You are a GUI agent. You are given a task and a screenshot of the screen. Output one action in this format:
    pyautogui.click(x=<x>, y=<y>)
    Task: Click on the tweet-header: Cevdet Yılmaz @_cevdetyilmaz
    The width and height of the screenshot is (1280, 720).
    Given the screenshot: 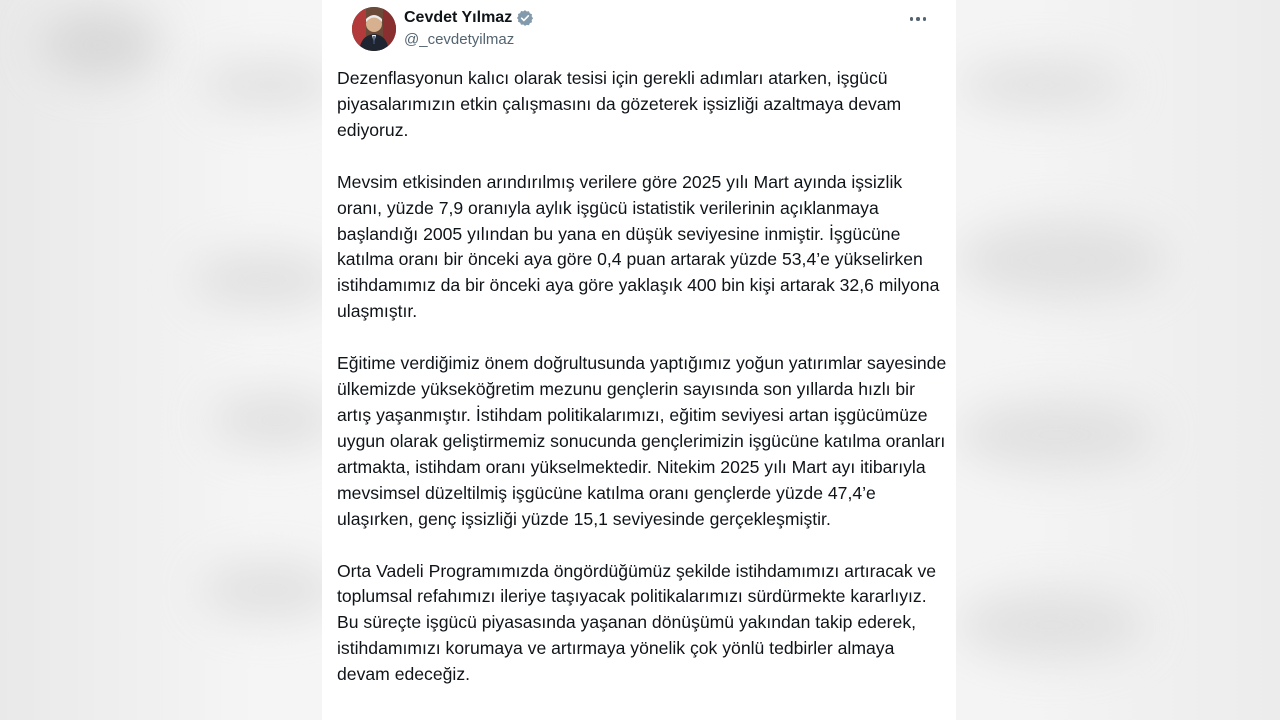 What is the action you would take?
    pyautogui.click(x=639, y=30)
    